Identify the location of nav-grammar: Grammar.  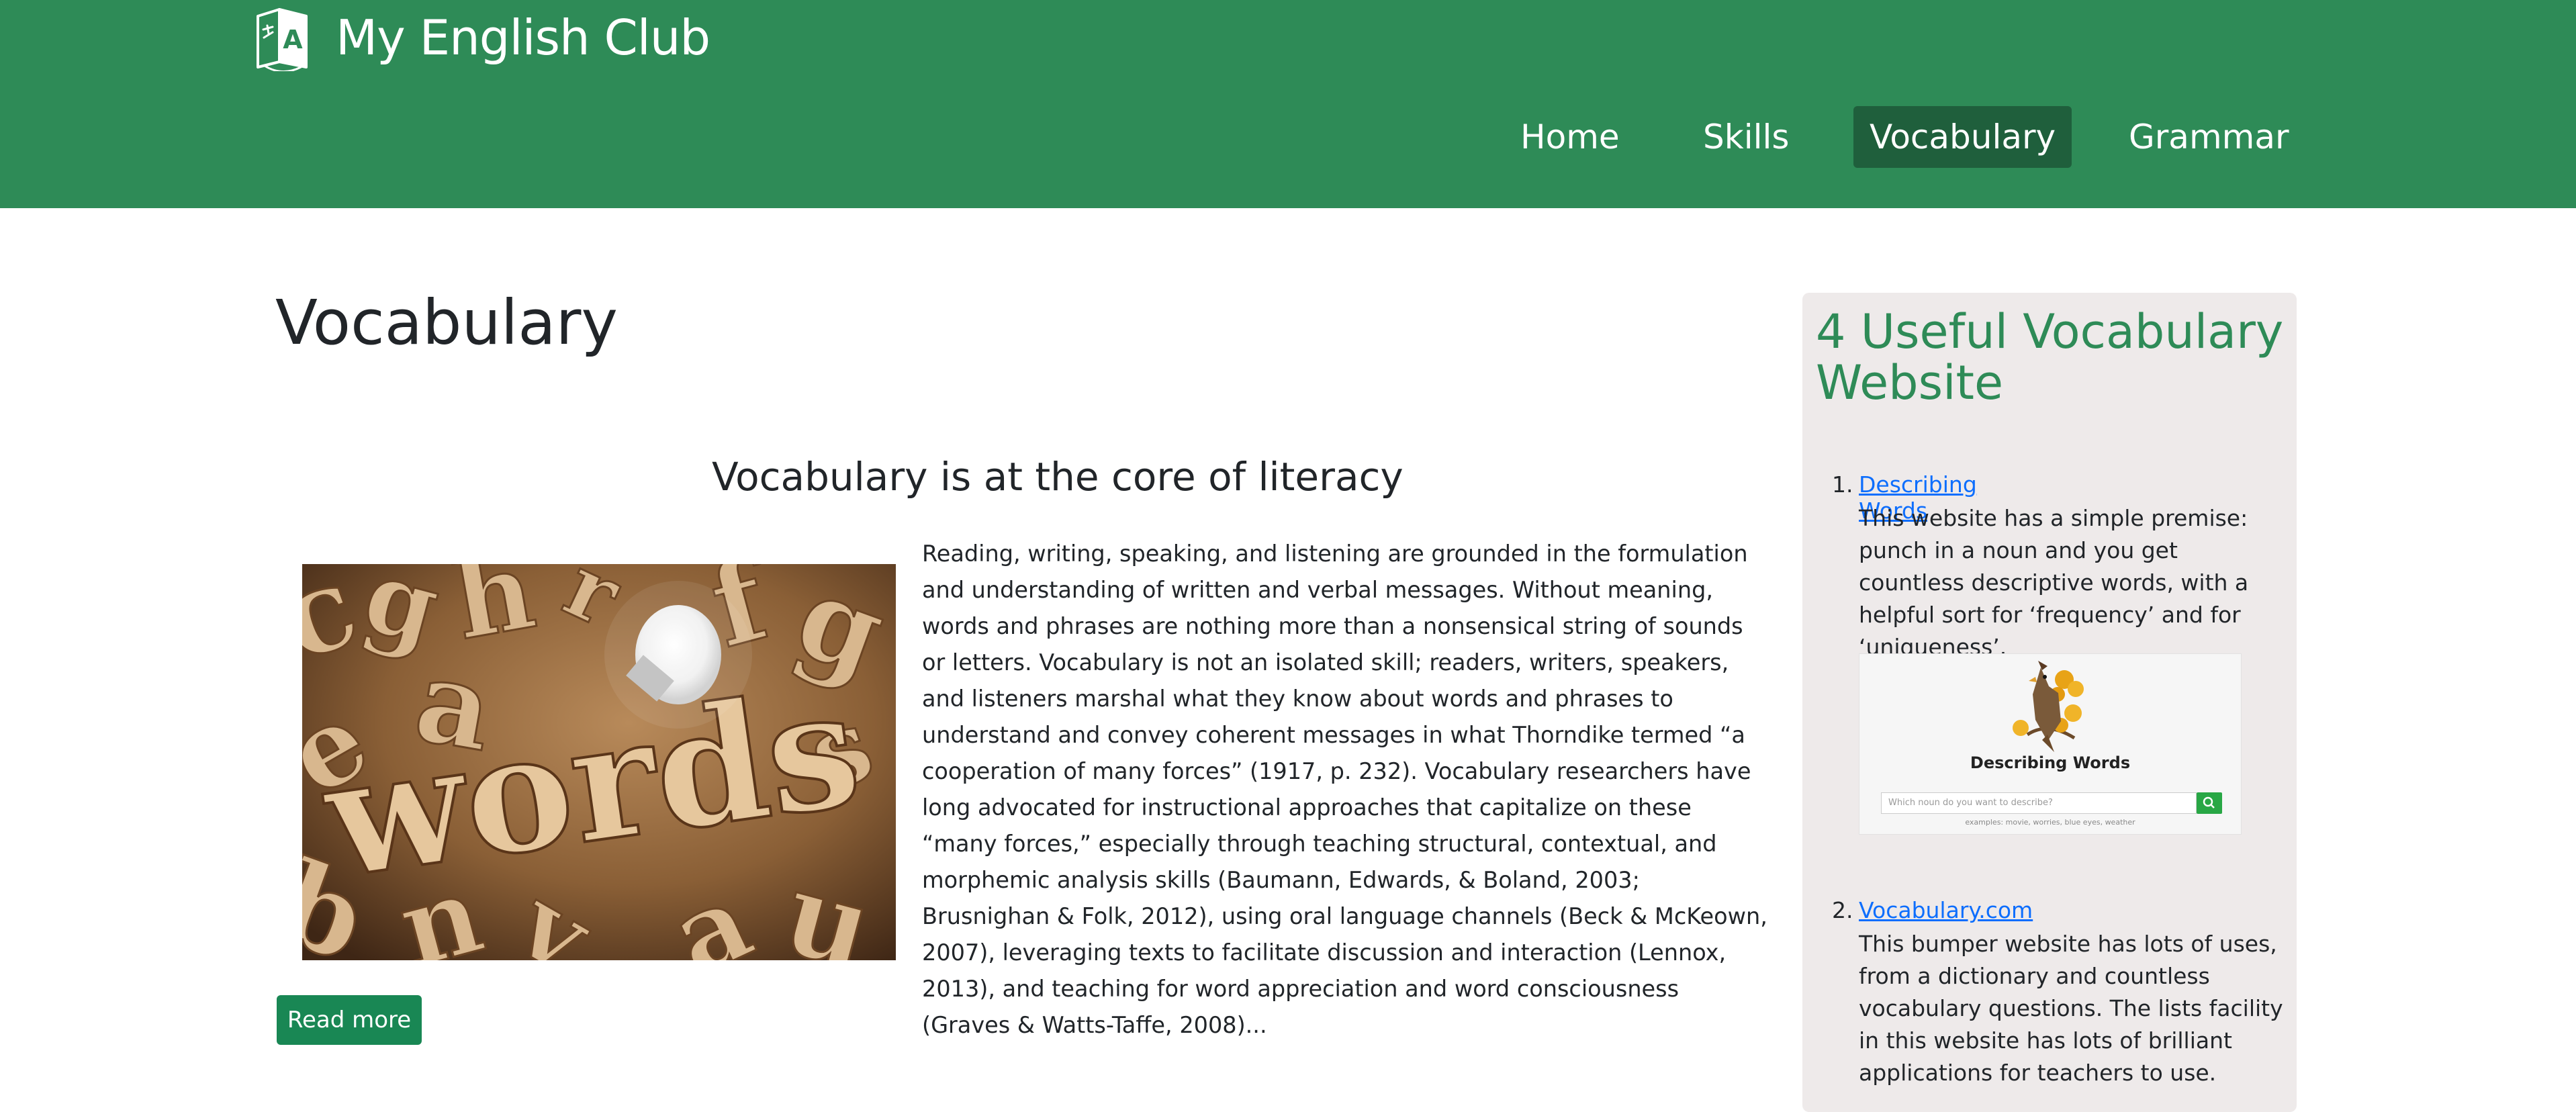
(2209, 137).